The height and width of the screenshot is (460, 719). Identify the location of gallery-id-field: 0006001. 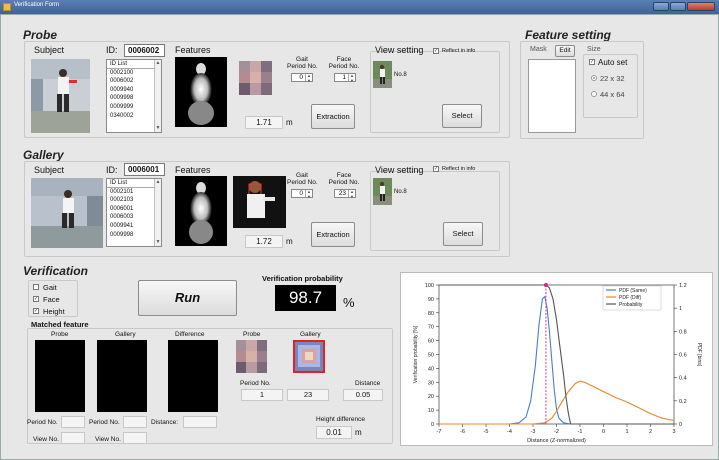
(144, 169).